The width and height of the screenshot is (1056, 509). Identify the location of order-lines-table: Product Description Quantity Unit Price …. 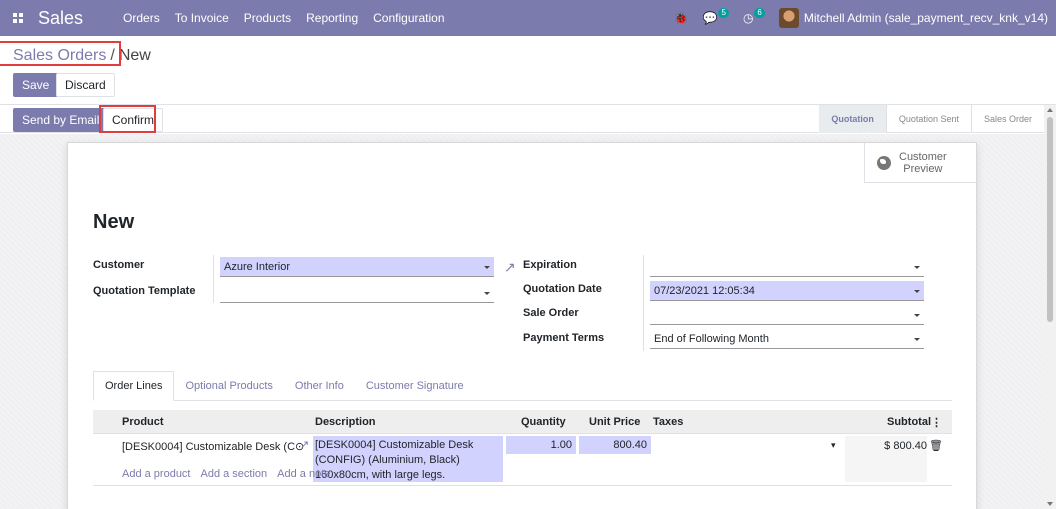
(522, 448).